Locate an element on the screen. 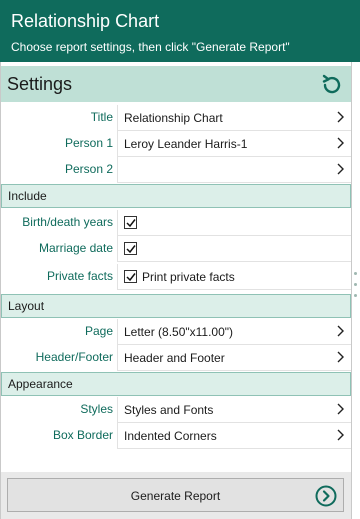  scrollbar is located at coordinates (356, 290).